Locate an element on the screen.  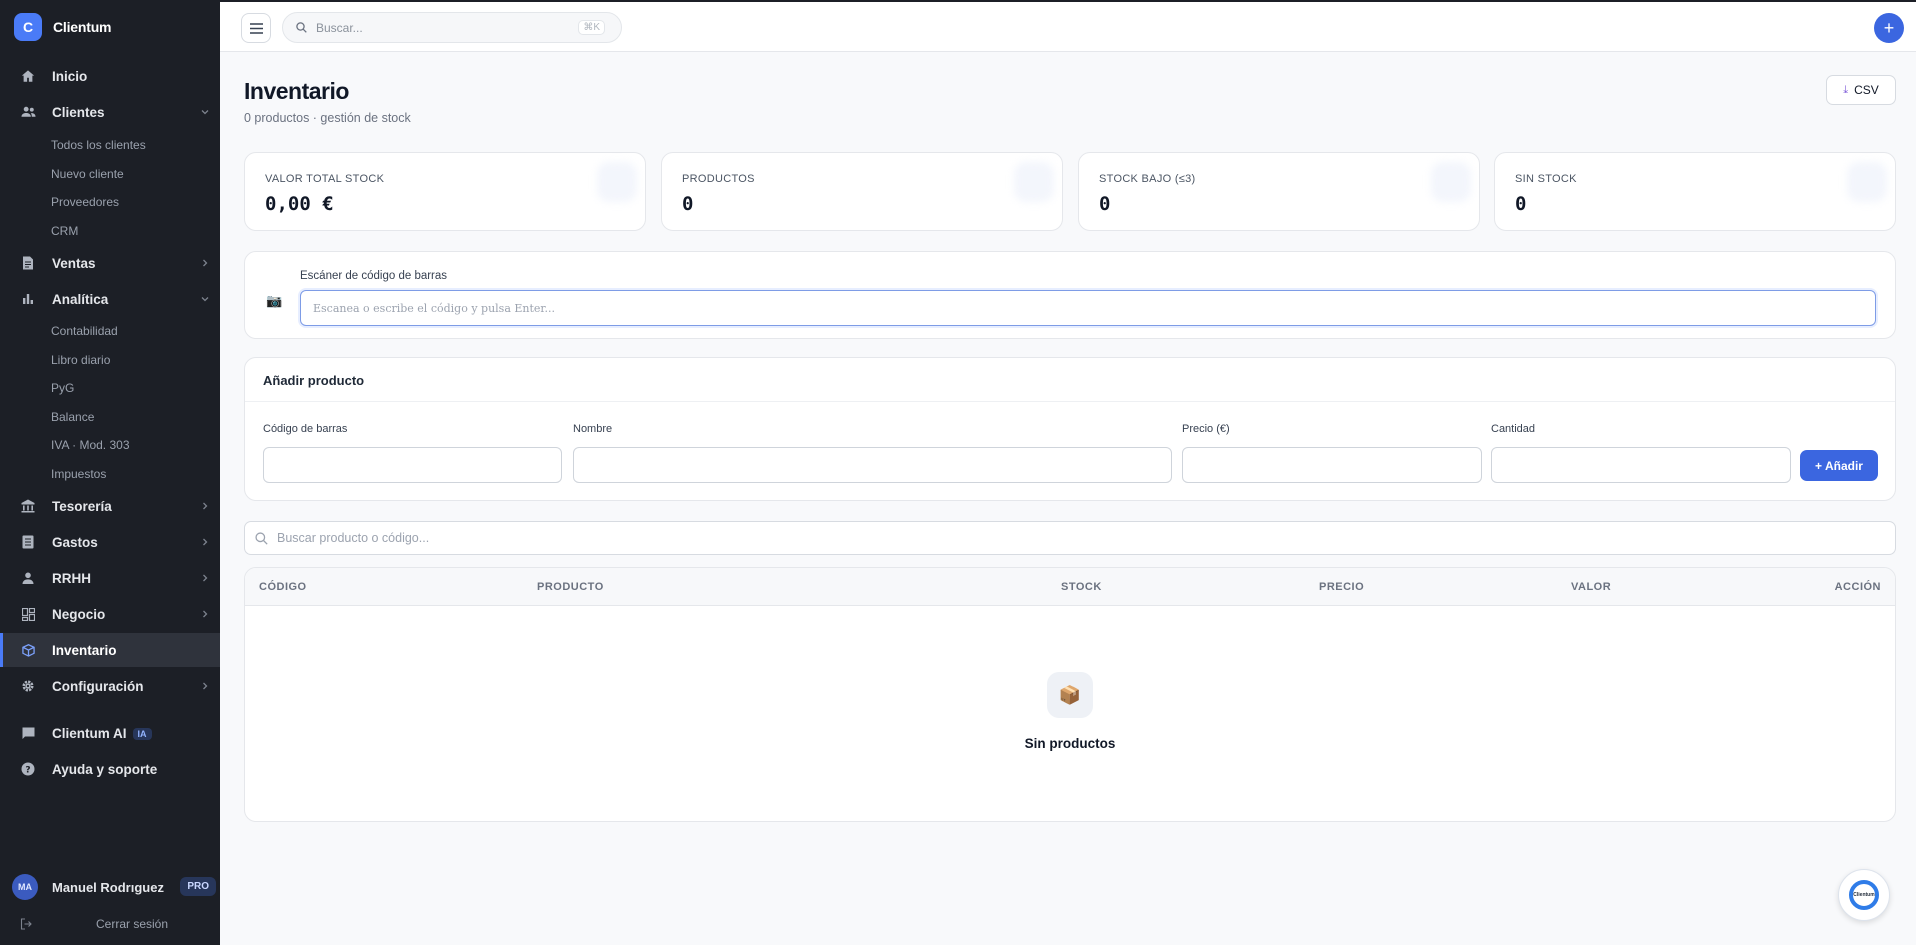
sidebar-item-clientes: Clientes is located at coordinates (110, 112).